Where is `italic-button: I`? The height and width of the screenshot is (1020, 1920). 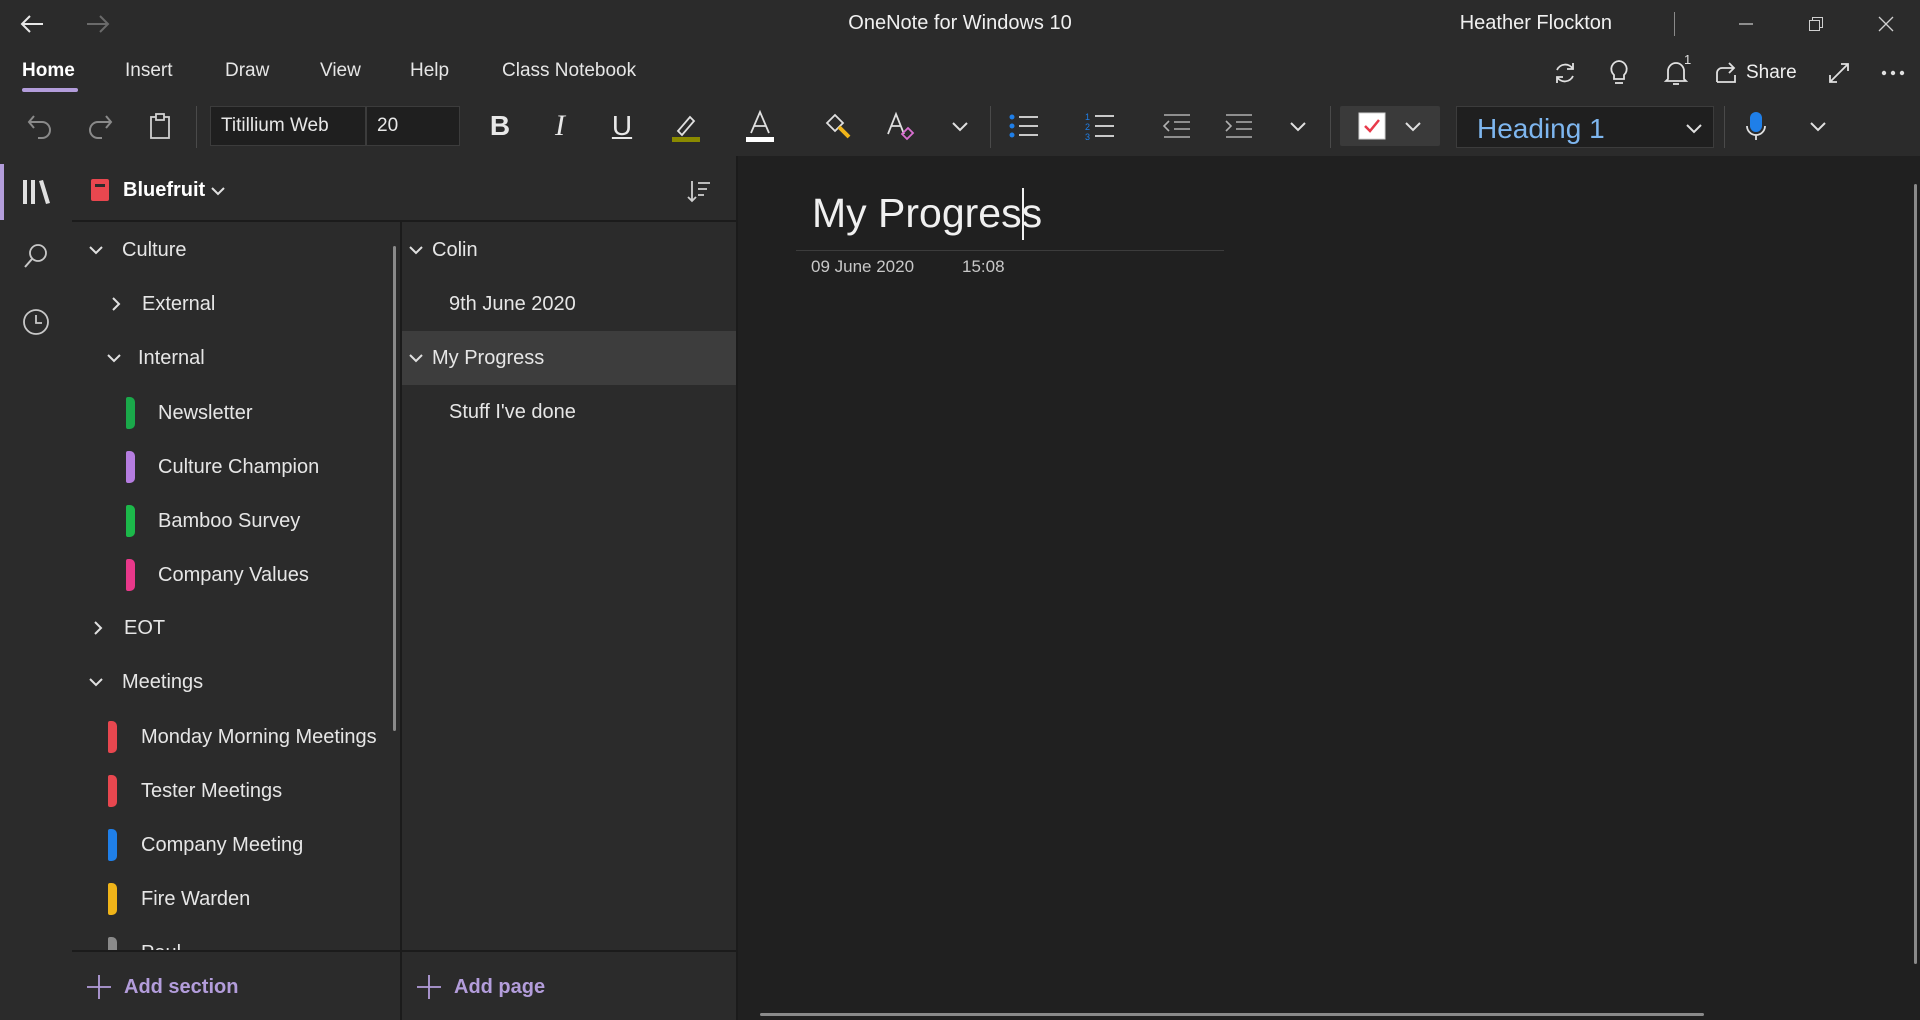
italic-button: I is located at coordinates (560, 126).